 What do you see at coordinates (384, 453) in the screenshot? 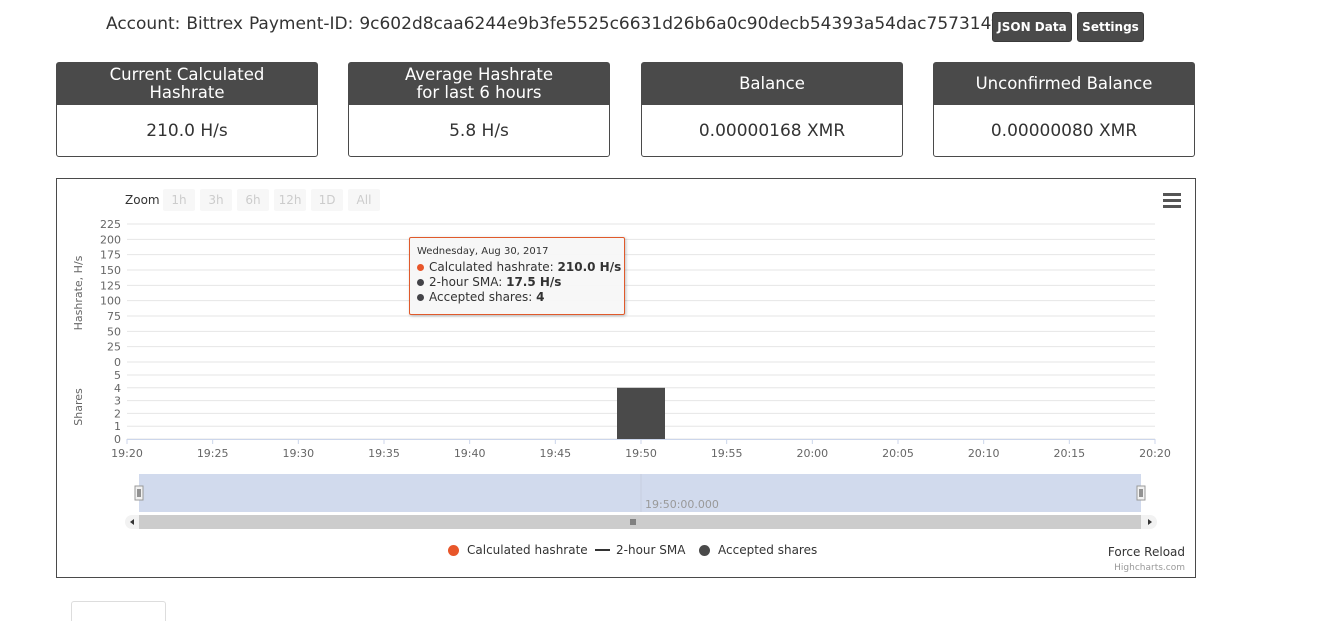
I see `x-tick-label: 19:35` at bounding box center [384, 453].